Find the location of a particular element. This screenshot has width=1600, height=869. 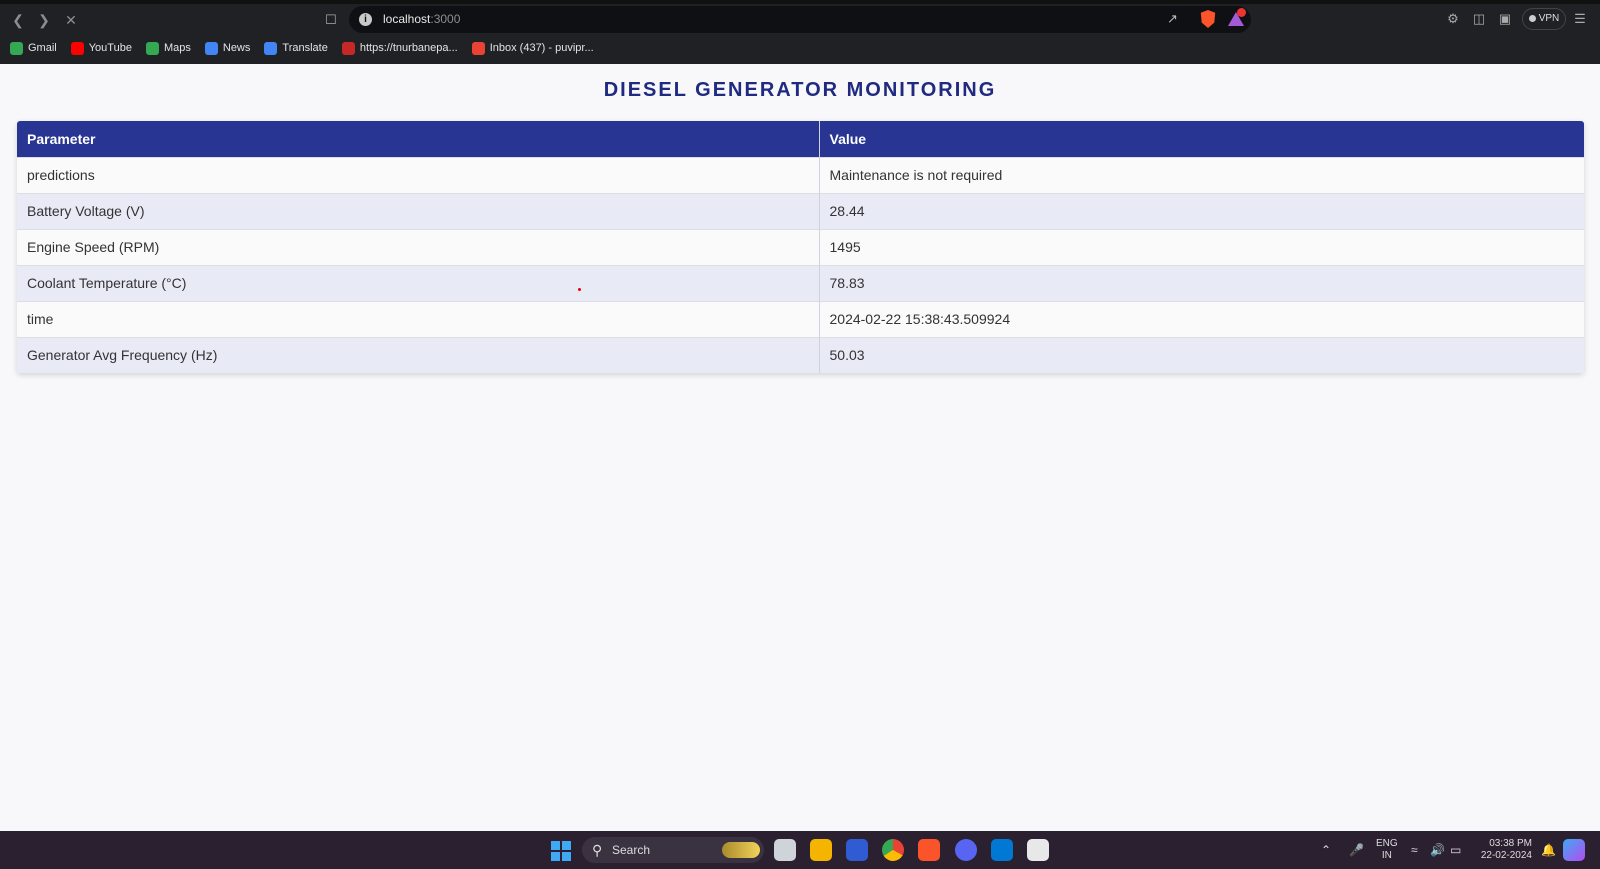

battery-icon: ▭ is located at coordinates (1455, 850).